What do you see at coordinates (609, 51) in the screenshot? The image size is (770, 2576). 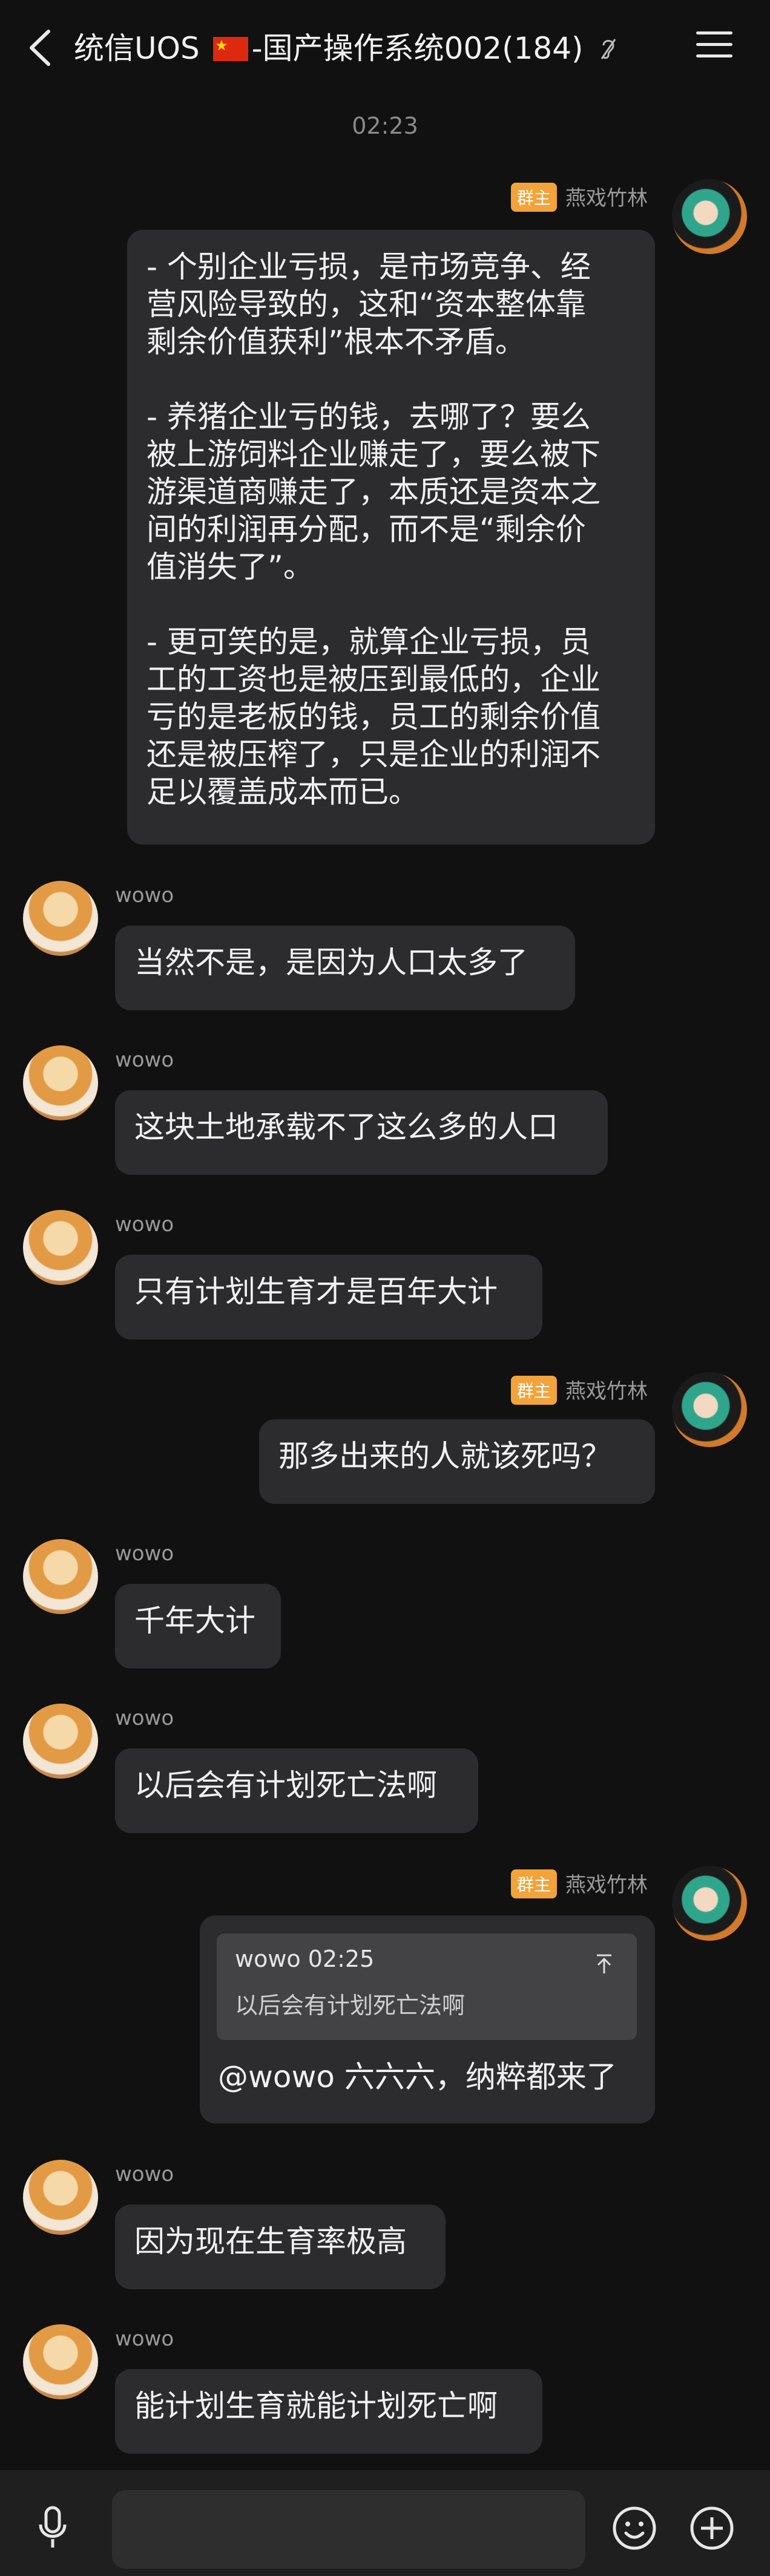 I see `ear-off-icon` at bounding box center [609, 51].